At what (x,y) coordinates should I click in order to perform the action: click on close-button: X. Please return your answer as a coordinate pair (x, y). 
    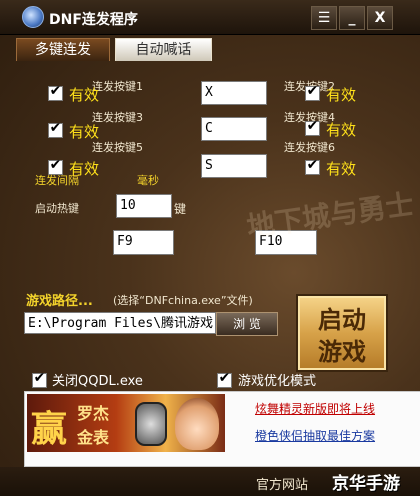
    Looking at the image, I should click on (380, 18).